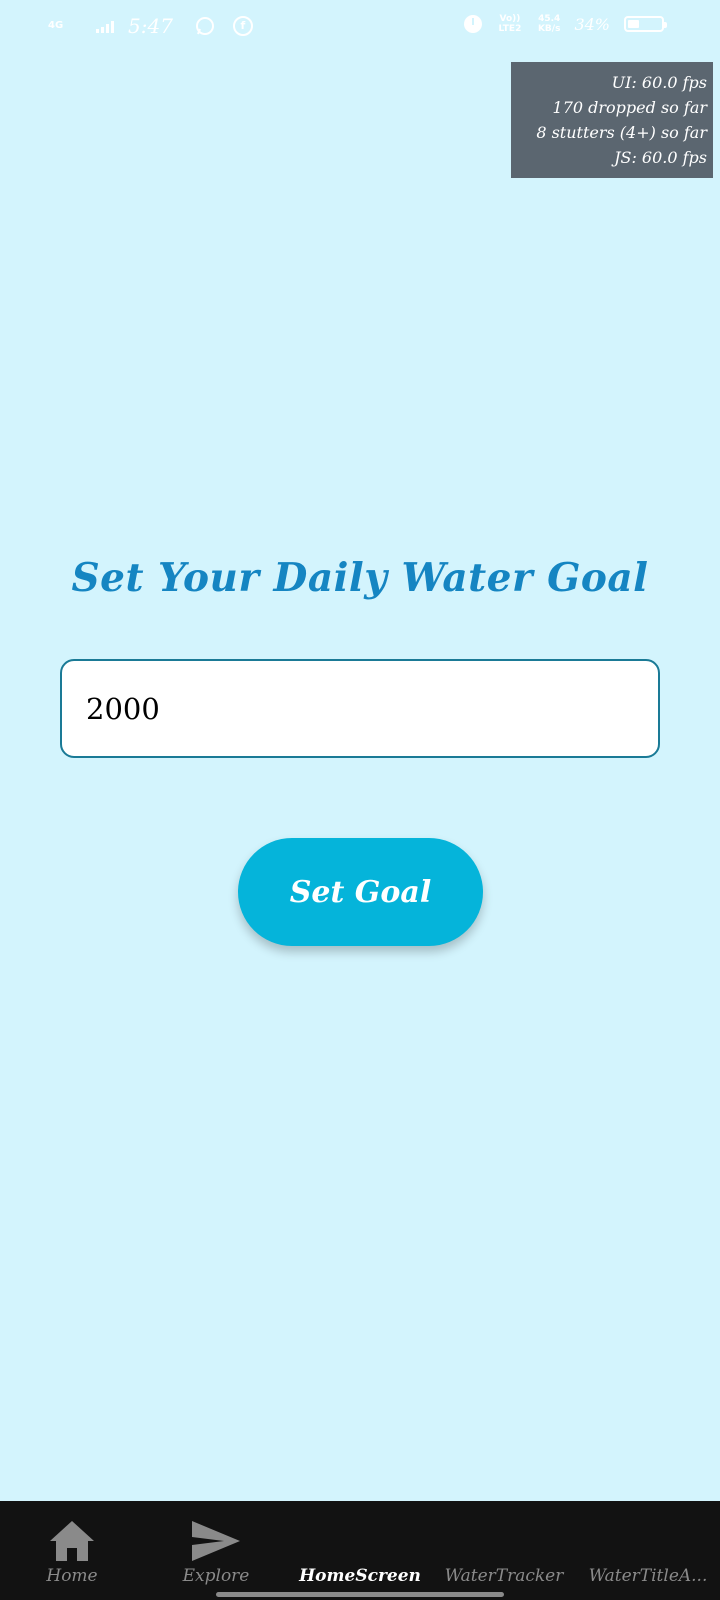 This screenshot has width=720, height=1600. What do you see at coordinates (105, 26) in the screenshot?
I see `signal-icon` at bounding box center [105, 26].